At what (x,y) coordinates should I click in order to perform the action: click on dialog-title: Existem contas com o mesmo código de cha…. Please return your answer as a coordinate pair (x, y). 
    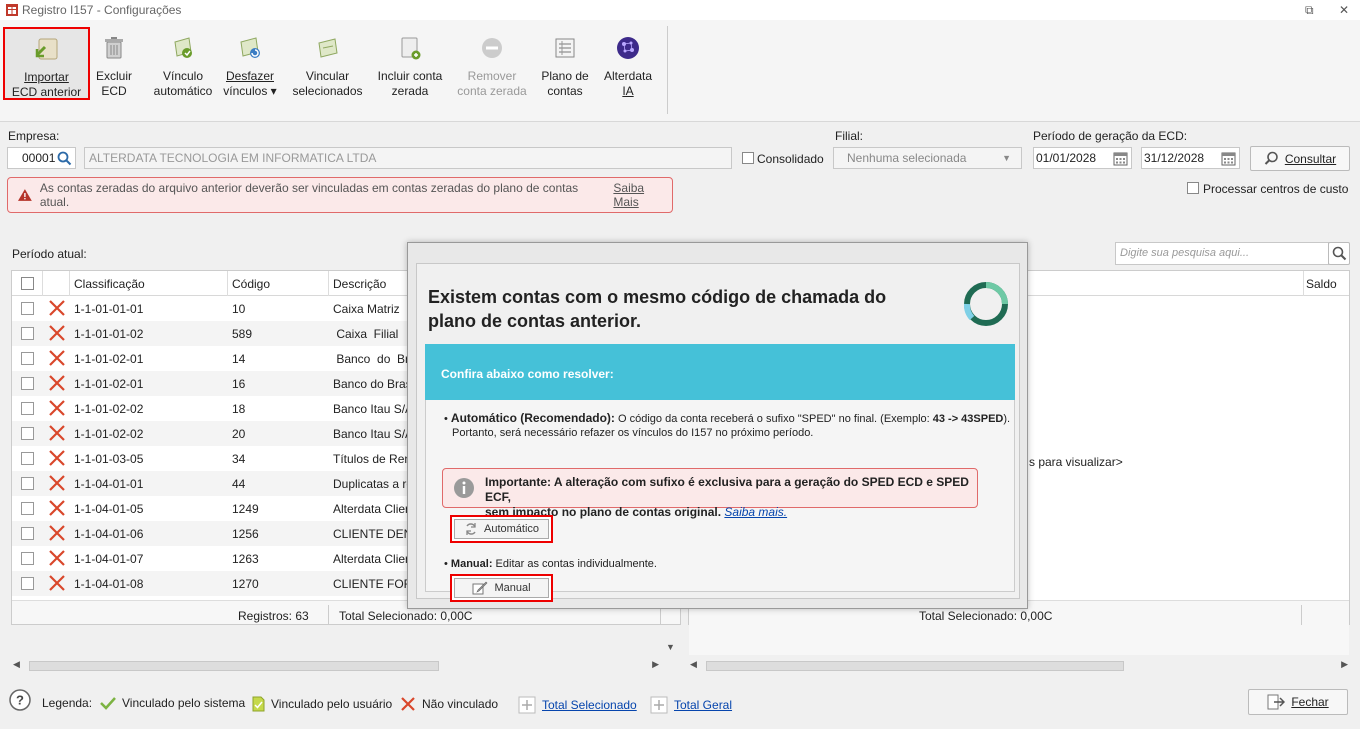
    Looking at the image, I should click on (657, 309).